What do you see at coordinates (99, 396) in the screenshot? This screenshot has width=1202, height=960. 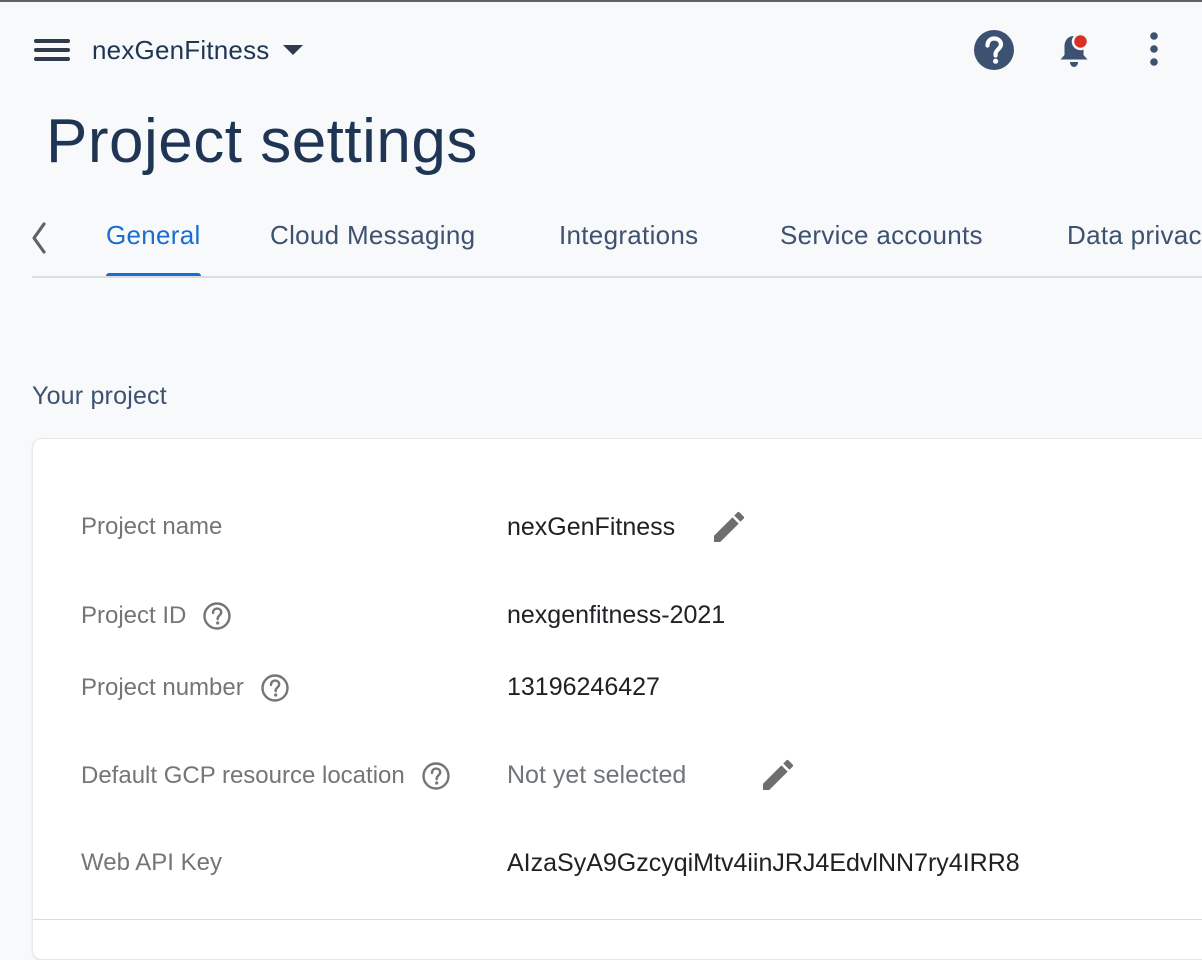 I see `section-heading: Your project` at bounding box center [99, 396].